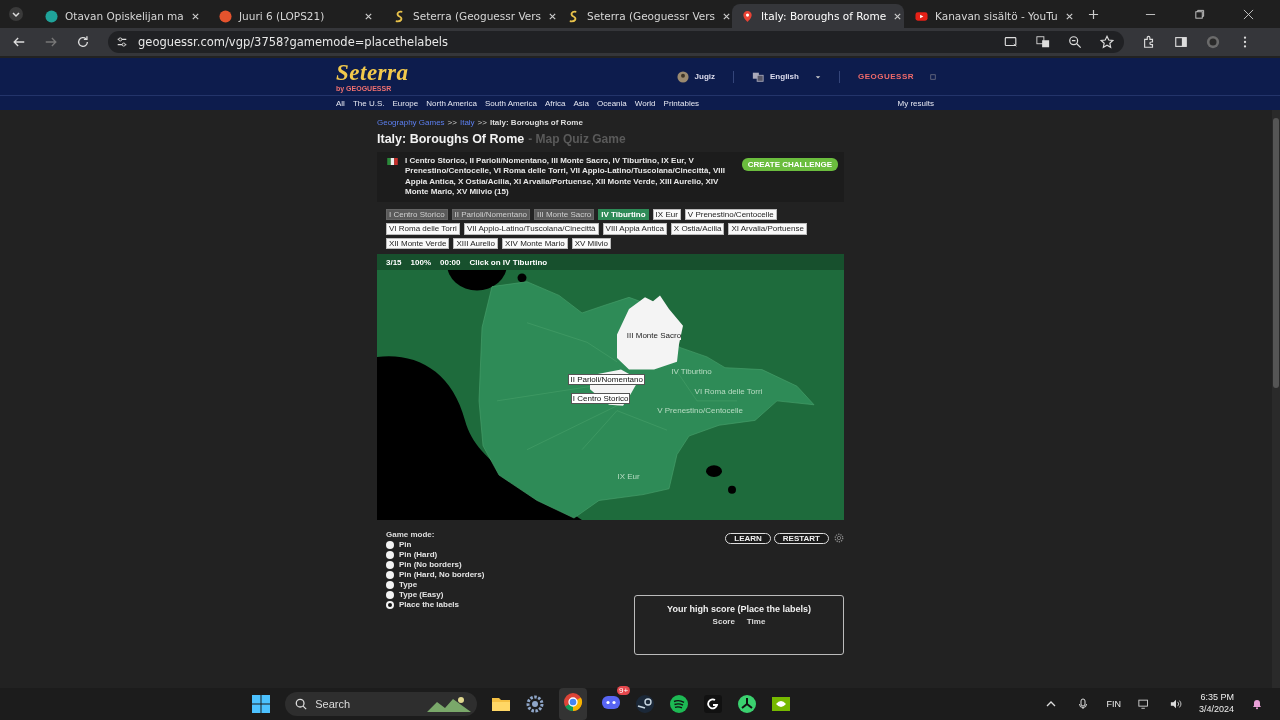  Describe the element at coordinates (1043, 42) in the screenshot. I see `translate-icon` at that location.